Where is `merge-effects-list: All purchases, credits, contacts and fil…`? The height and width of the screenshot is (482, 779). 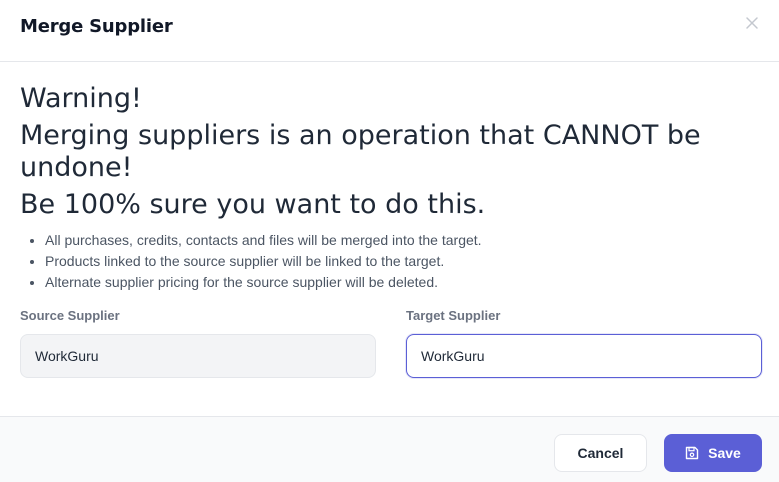 merge-effects-list: All purchases, credits, contacts and fil… is located at coordinates (263, 261).